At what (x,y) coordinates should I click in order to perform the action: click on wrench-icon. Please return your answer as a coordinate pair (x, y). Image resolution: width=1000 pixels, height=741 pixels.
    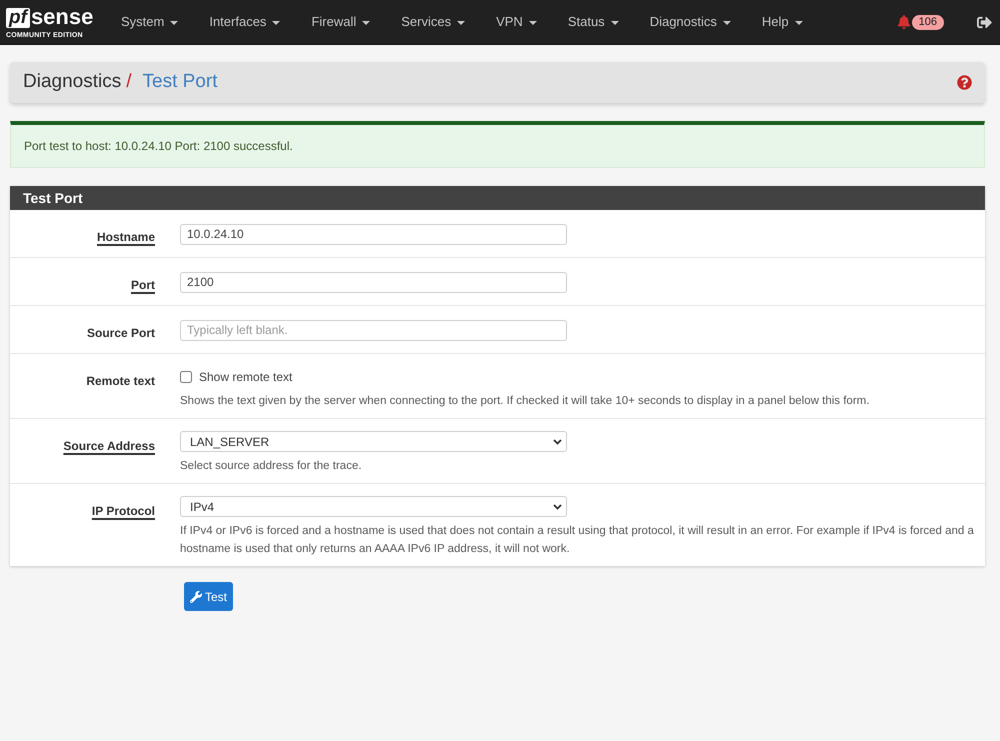
    Looking at the image, I should click on (196, 596).